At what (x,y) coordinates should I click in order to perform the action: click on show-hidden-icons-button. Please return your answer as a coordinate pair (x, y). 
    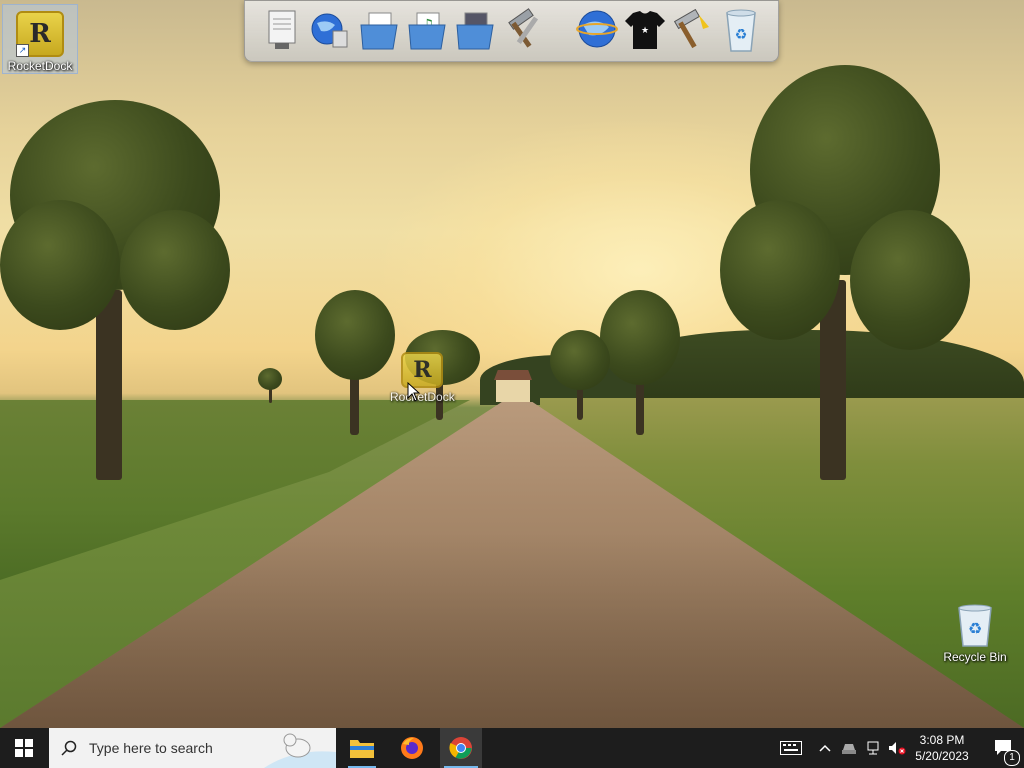
    Looking at the image, I should click on (825, 748).